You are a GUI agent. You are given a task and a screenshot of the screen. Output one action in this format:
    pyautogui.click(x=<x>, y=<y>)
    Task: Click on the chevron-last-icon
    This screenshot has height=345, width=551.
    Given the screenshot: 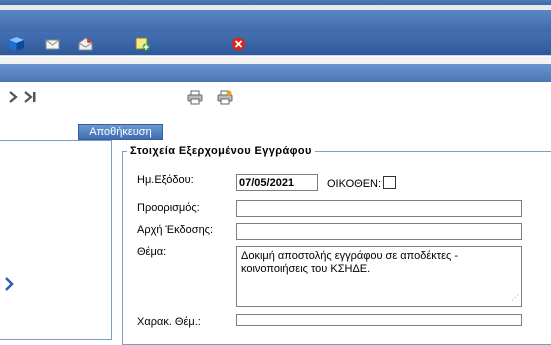 What is the action you would take?
    pyautogui.click(x=31, y=97)
    